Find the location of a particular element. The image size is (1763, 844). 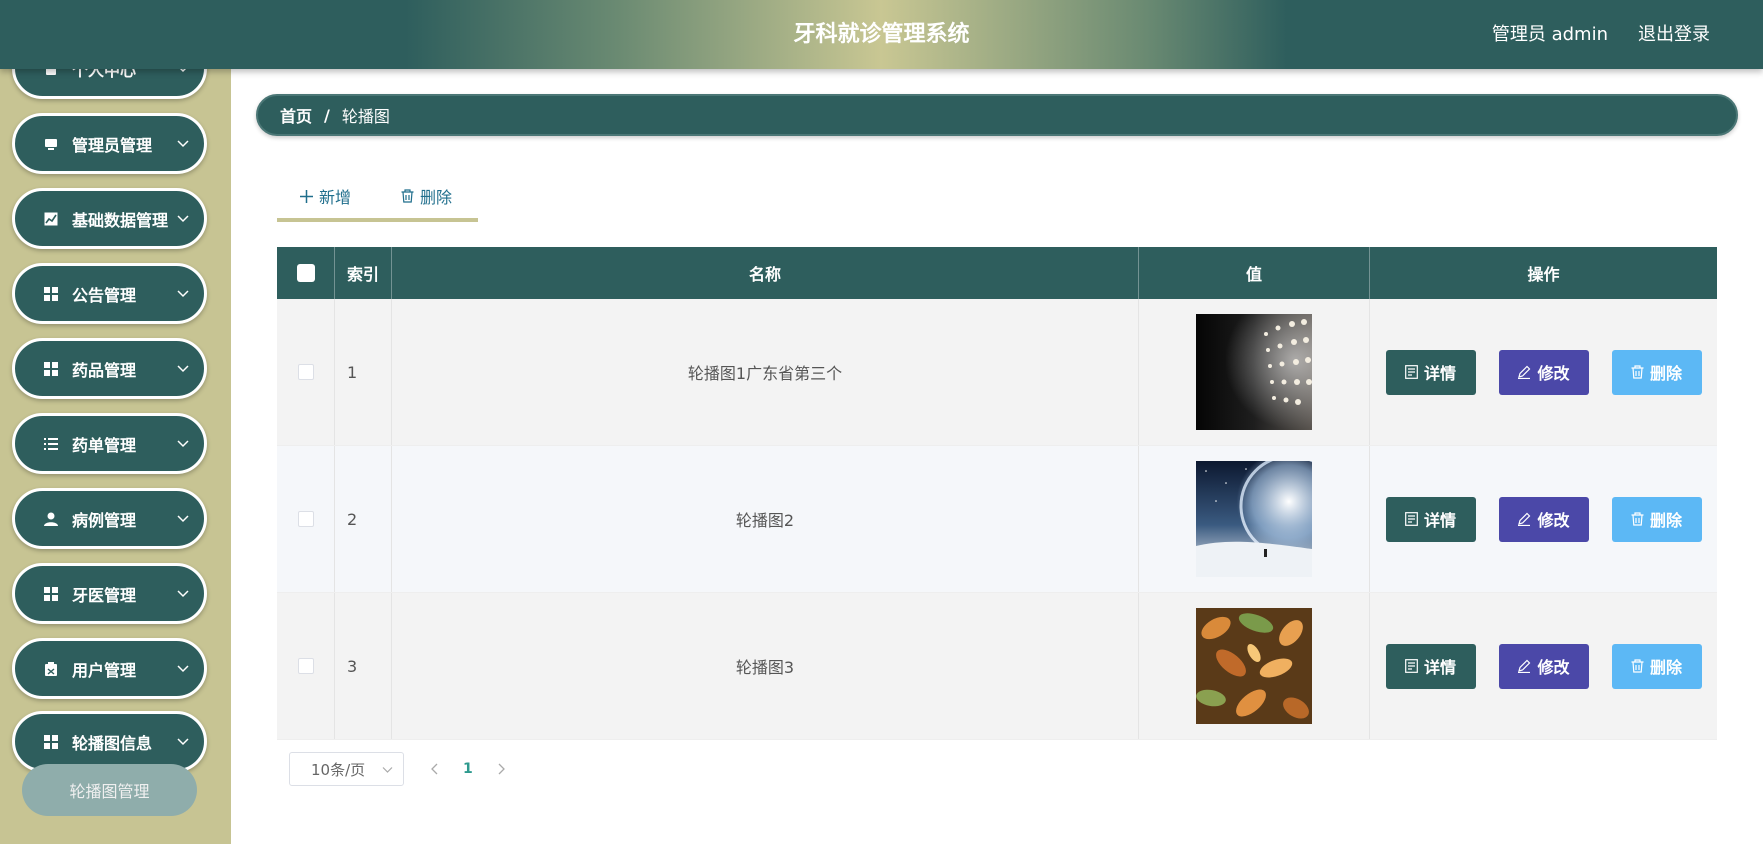

batch-delete-label: 删除 is located at coordinates (436, 197).